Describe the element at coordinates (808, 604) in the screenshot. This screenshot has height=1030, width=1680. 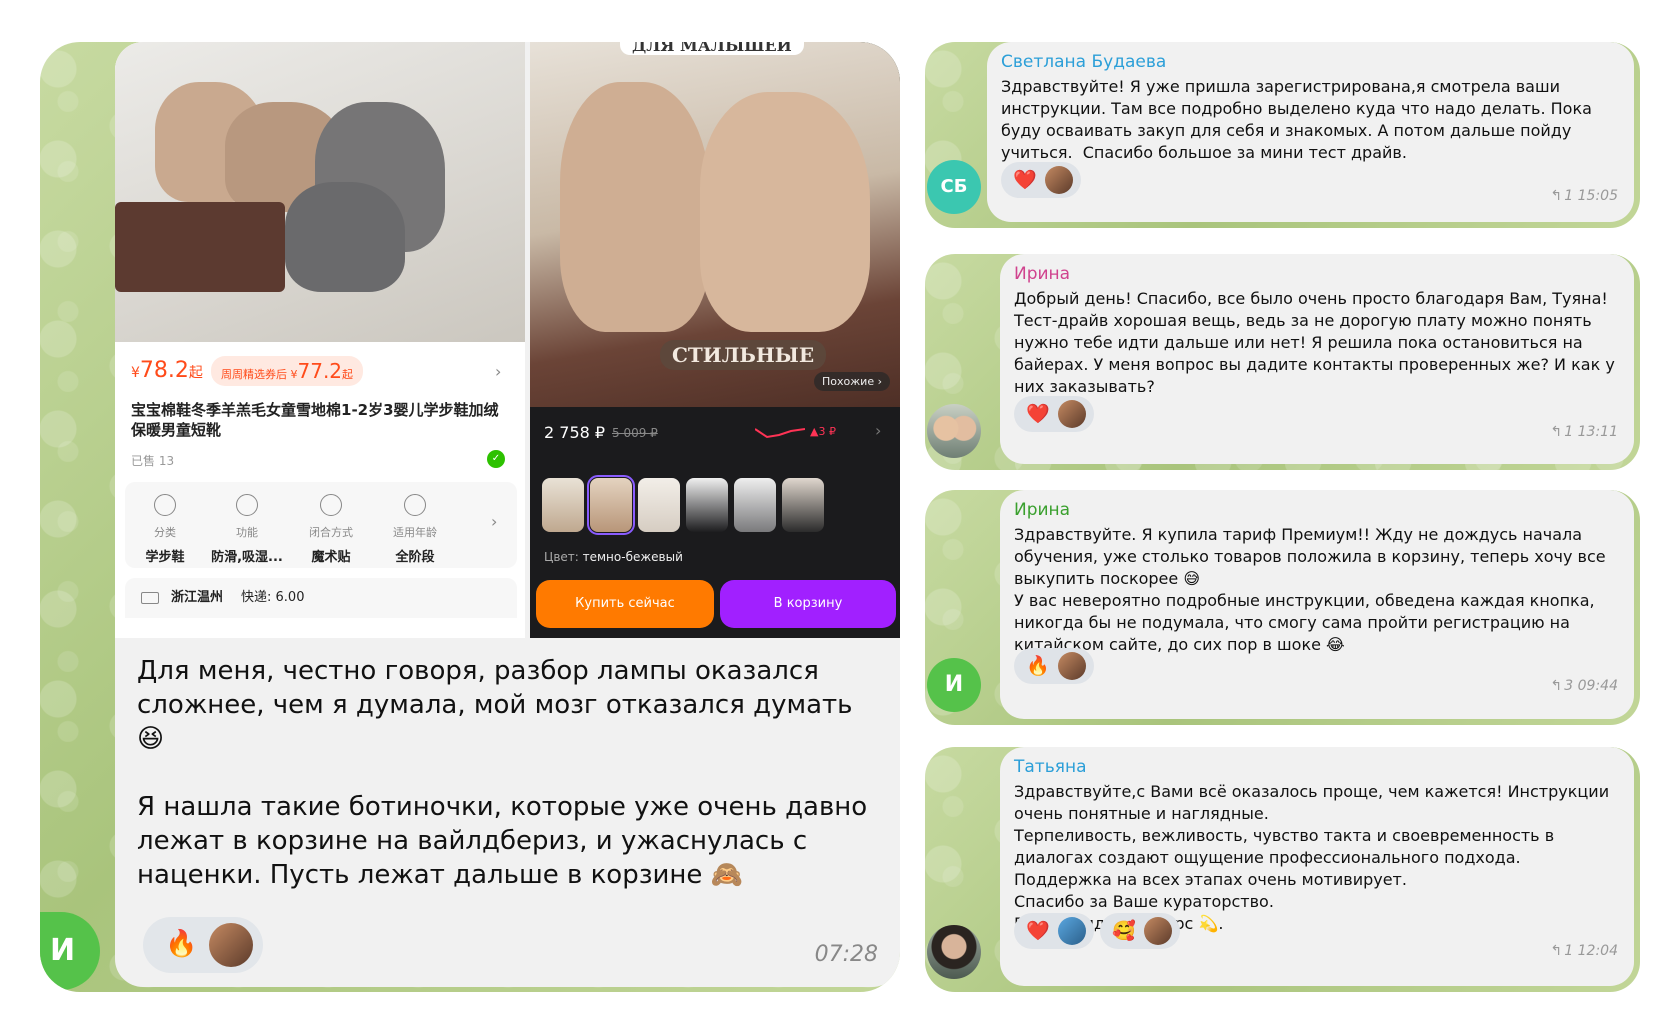
I see `add-to-cart-button: В корзину` at that location.